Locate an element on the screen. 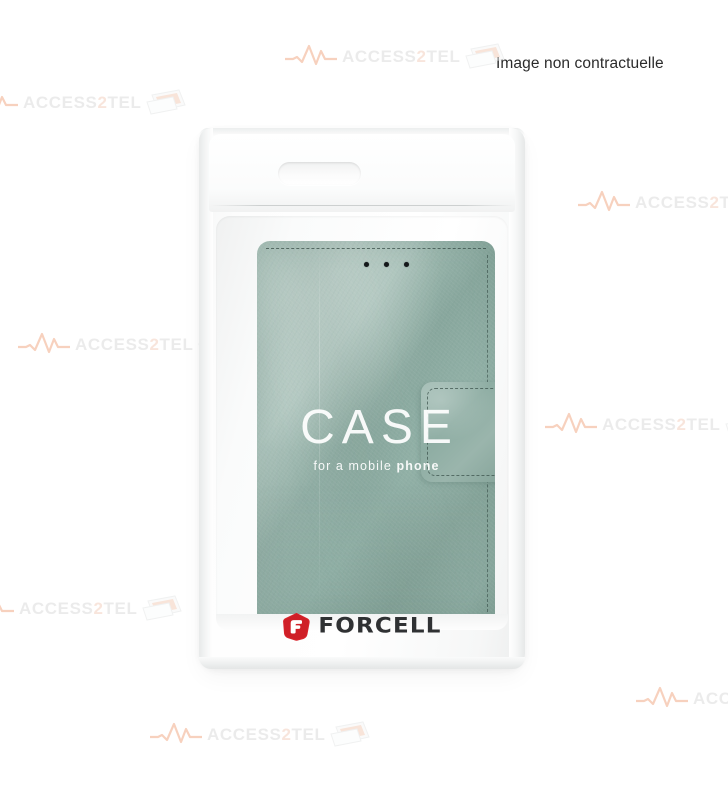  watermark-left-upper: ACCESS2TEL is located at coordinates (93, 102).